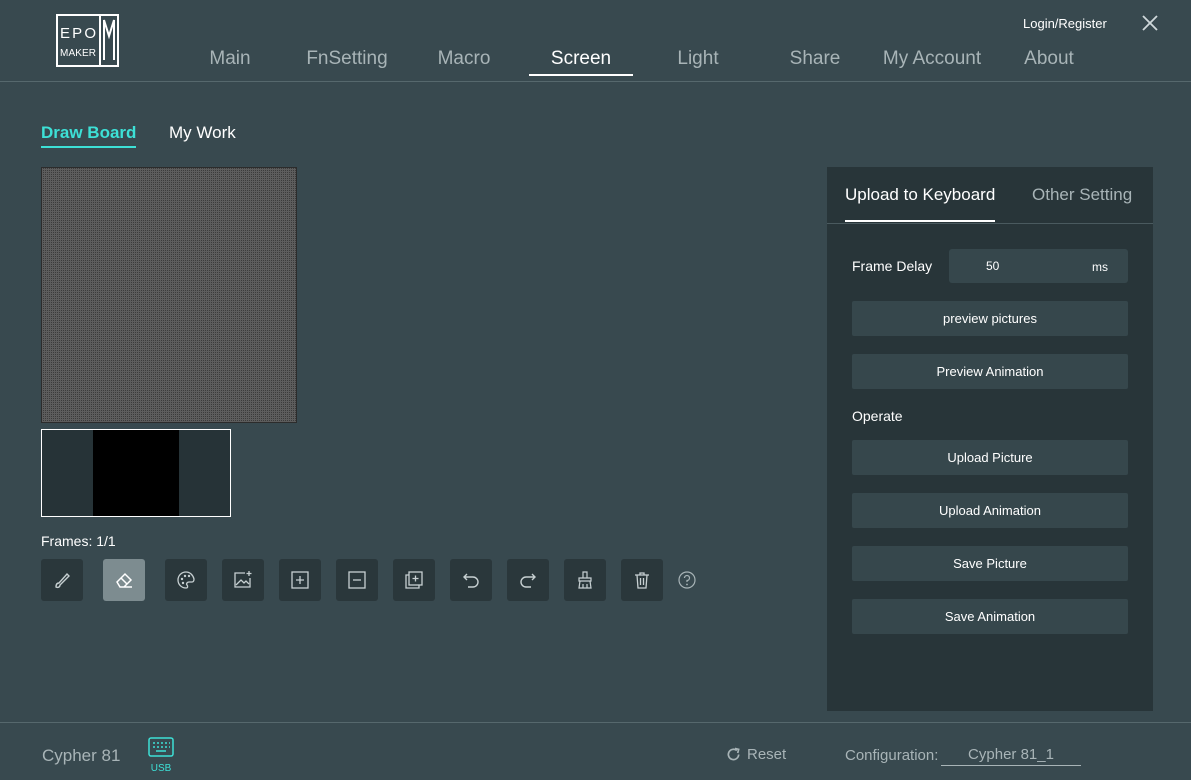  I want to click on palette-icon, so click(186, 580).